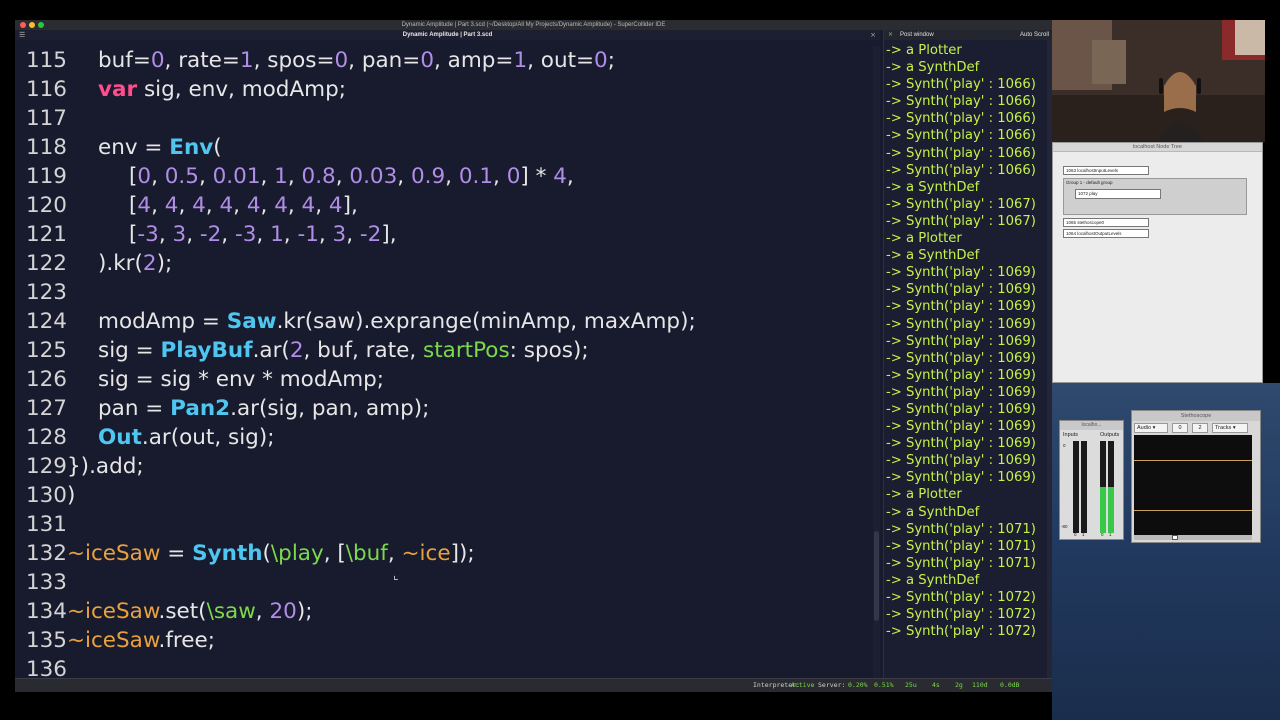 Image resolution: width=1280 pixels, height=720 pixels. What do you see at coordinates (114, 553) in the screenshot?
I see `code-token: ~iceSaw` at bounding box center [114, 553].